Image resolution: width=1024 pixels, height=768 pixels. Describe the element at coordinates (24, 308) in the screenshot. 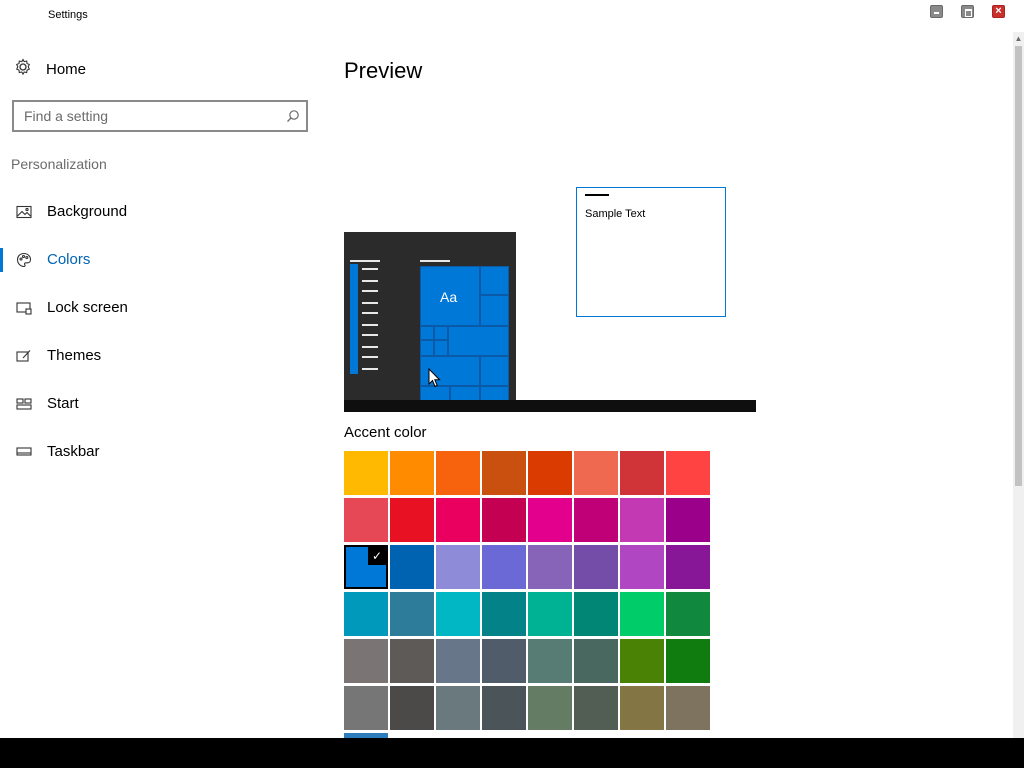

I see `lock-screen-icon` at that location.